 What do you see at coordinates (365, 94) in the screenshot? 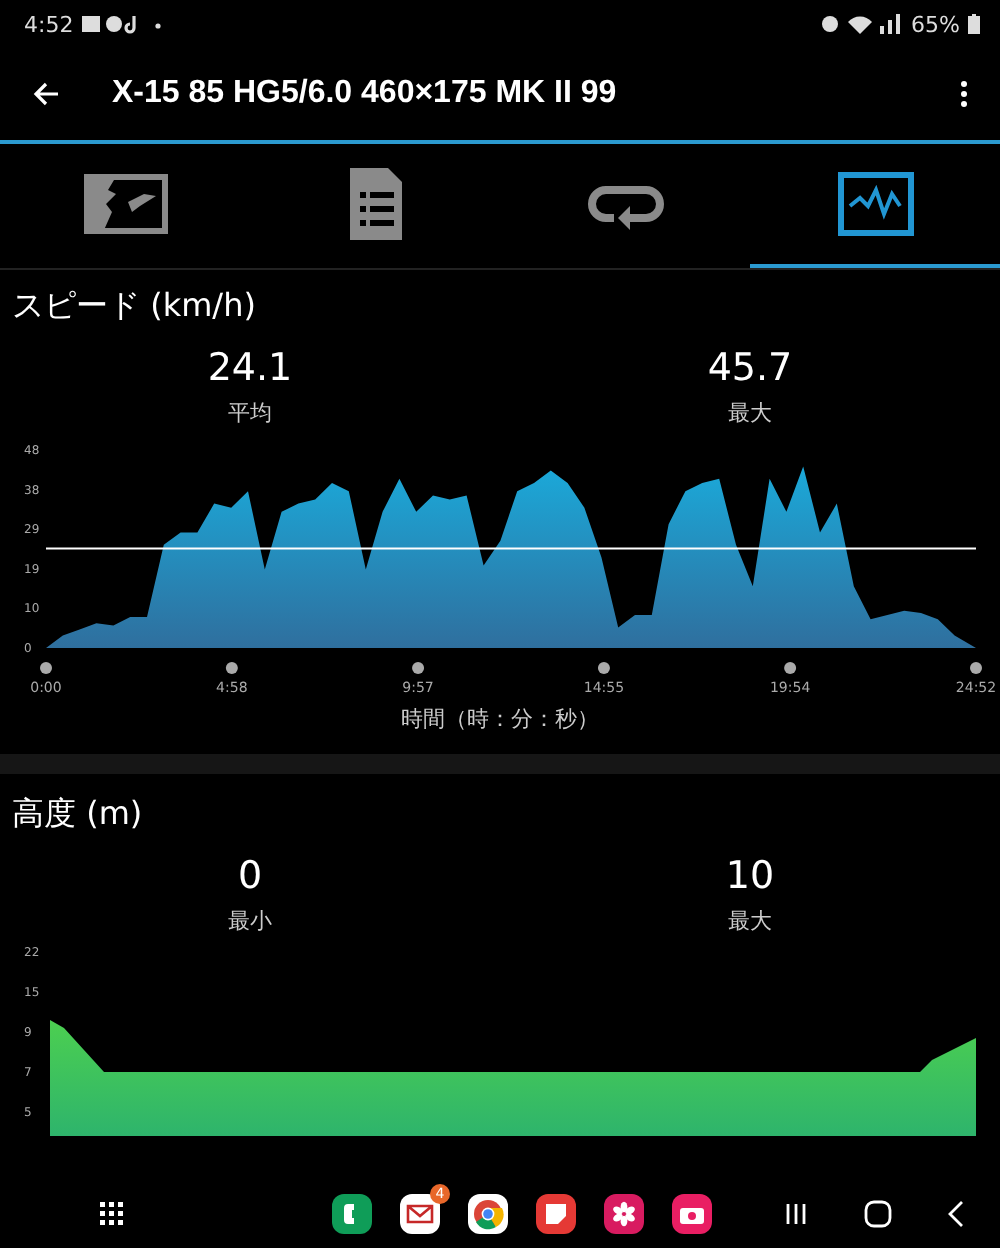
I see `app-title: X-15 85 HG5/6.0 460×175 MK II 99` at bounding box center [365, 94].